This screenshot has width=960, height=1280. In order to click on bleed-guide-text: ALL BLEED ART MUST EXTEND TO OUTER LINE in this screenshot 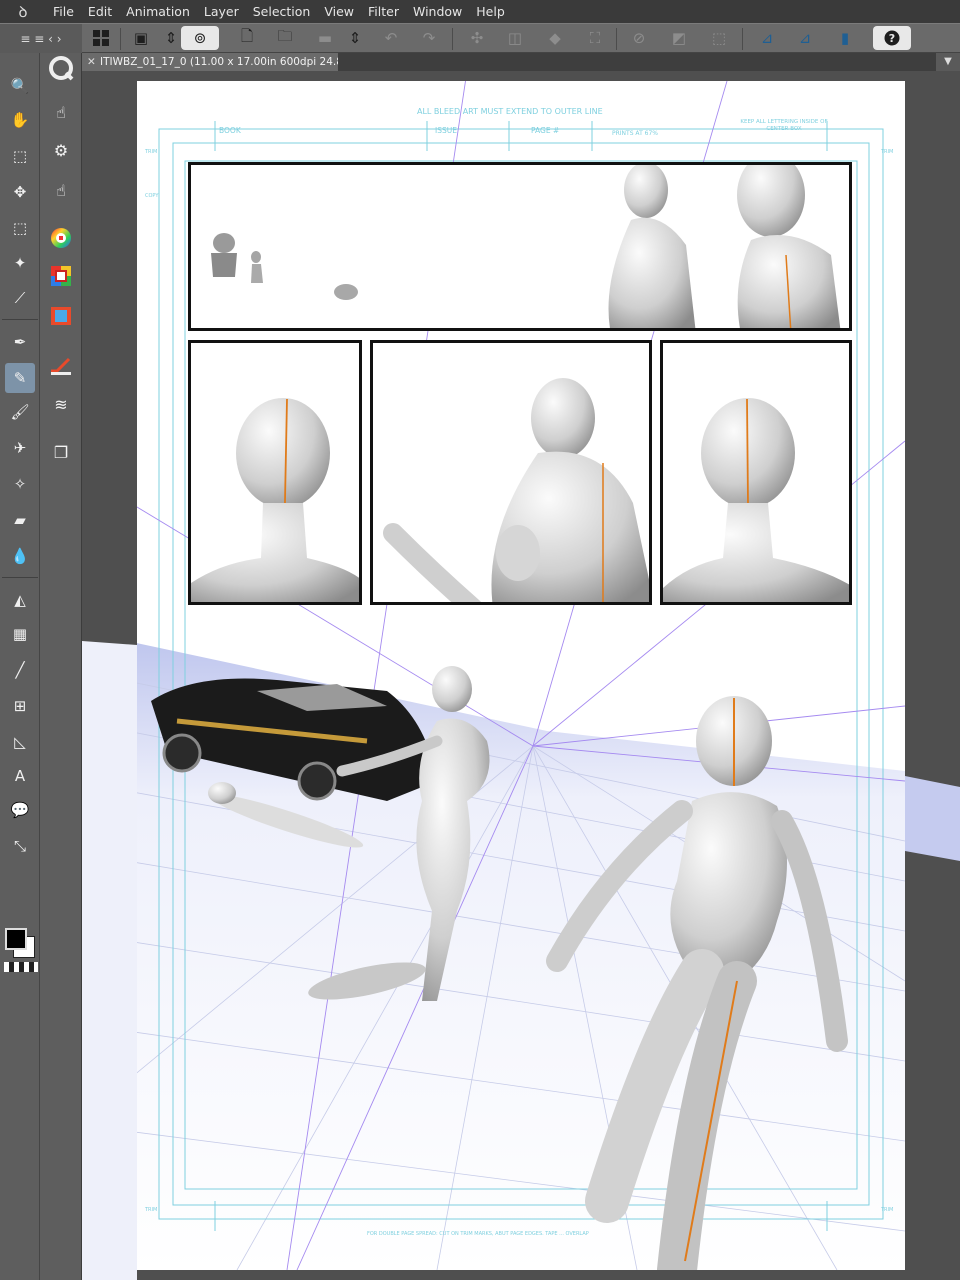, I will do `click(510, 111)`.